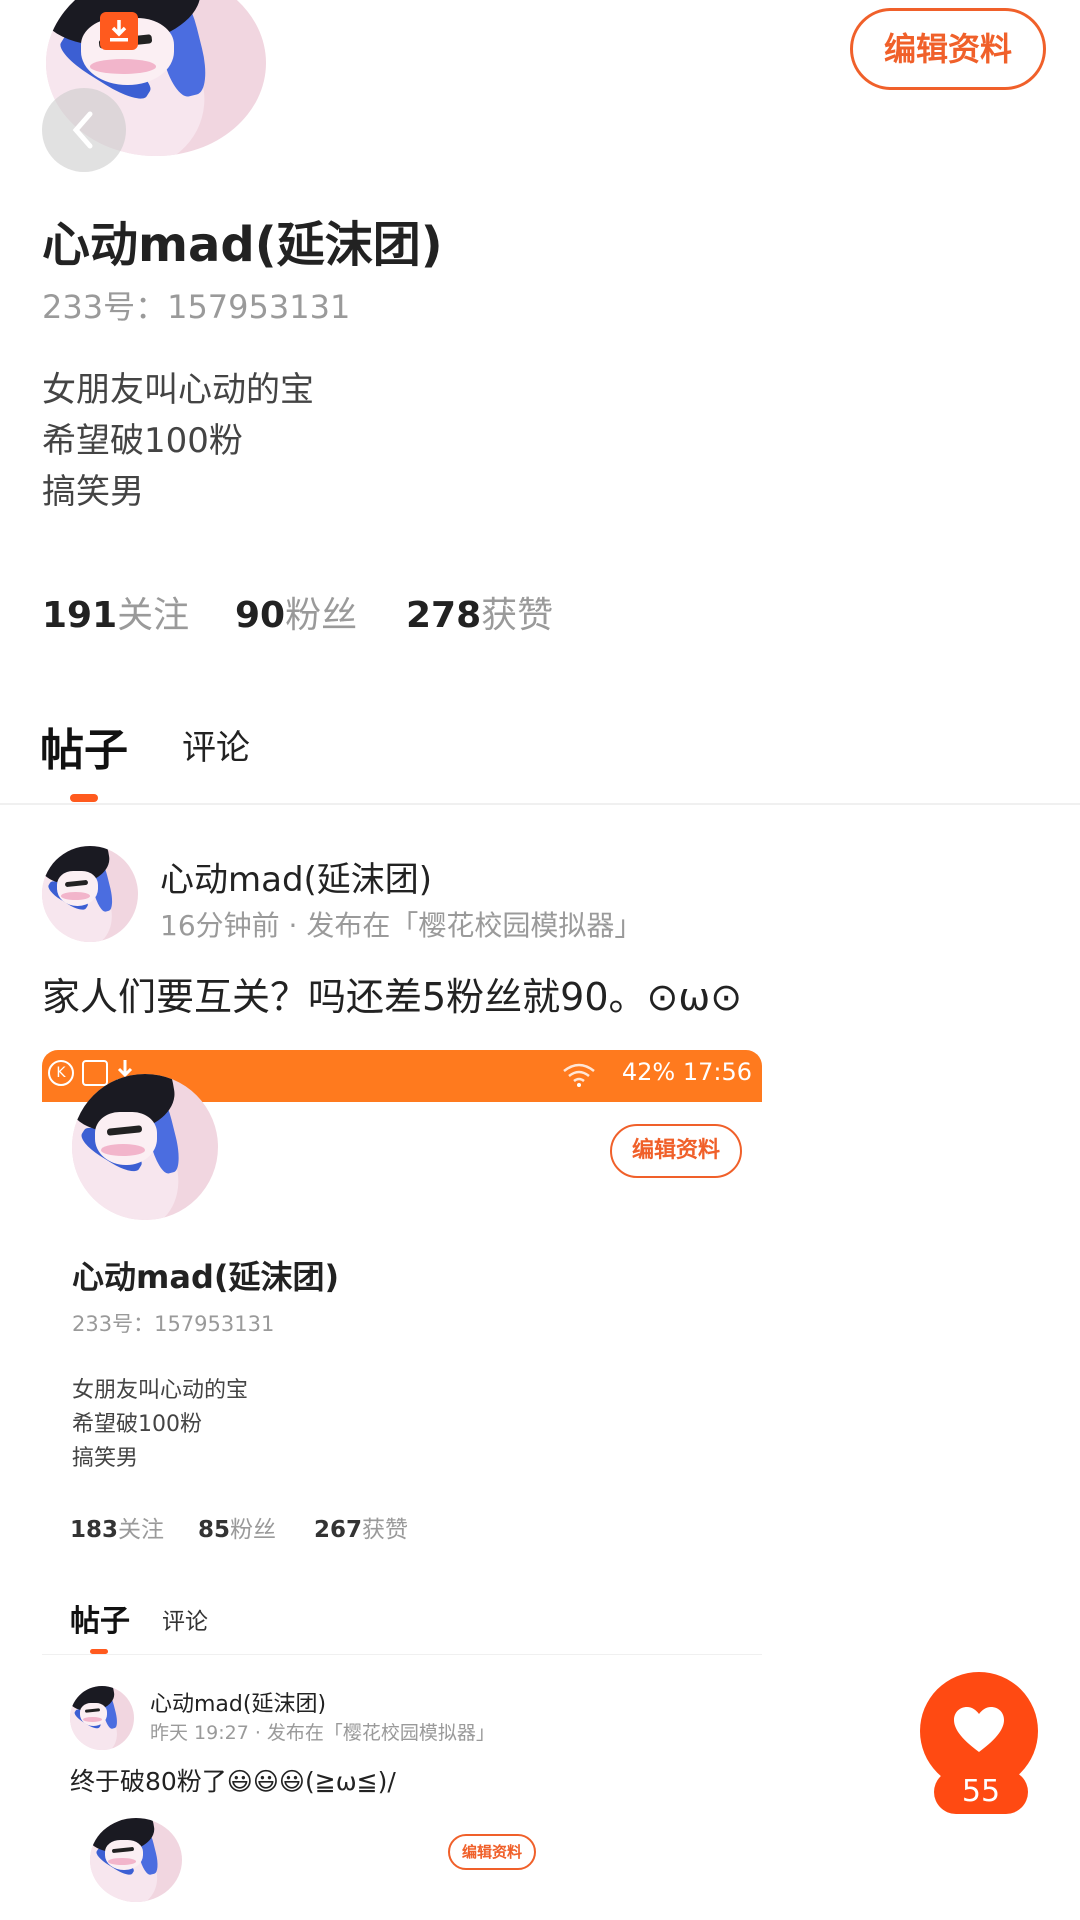 The height and width of the screenshot is (1920, 1080). Describe the element at coordinates (540, 804) in the screenshot. I see `divider` at that location.